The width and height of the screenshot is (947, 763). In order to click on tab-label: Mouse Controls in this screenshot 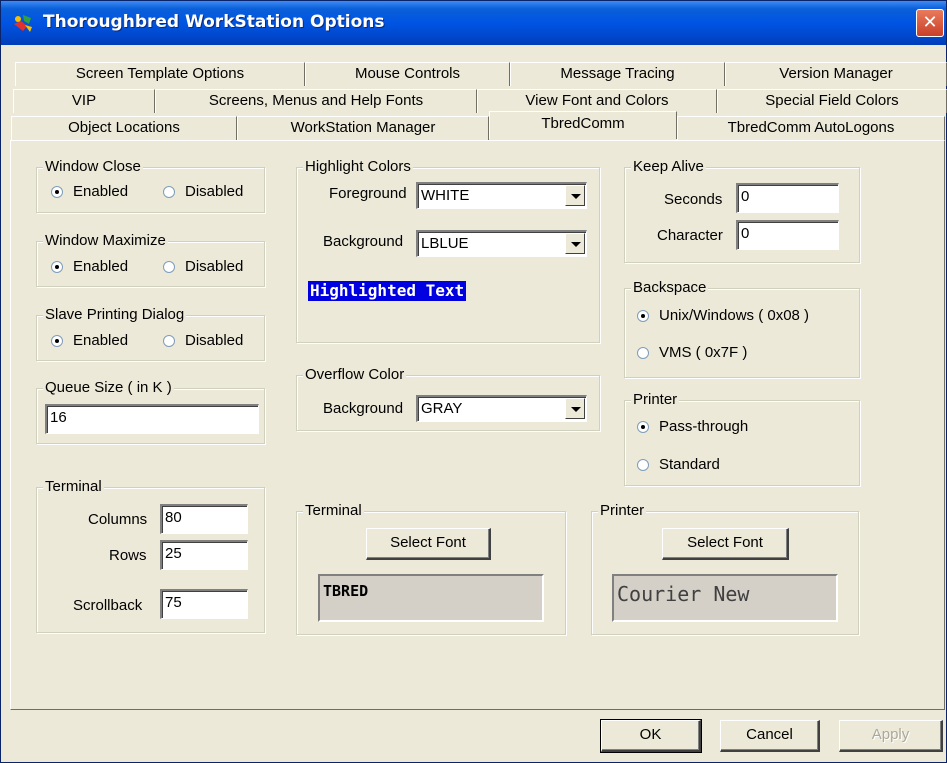, I will do `click(407, 73)`.